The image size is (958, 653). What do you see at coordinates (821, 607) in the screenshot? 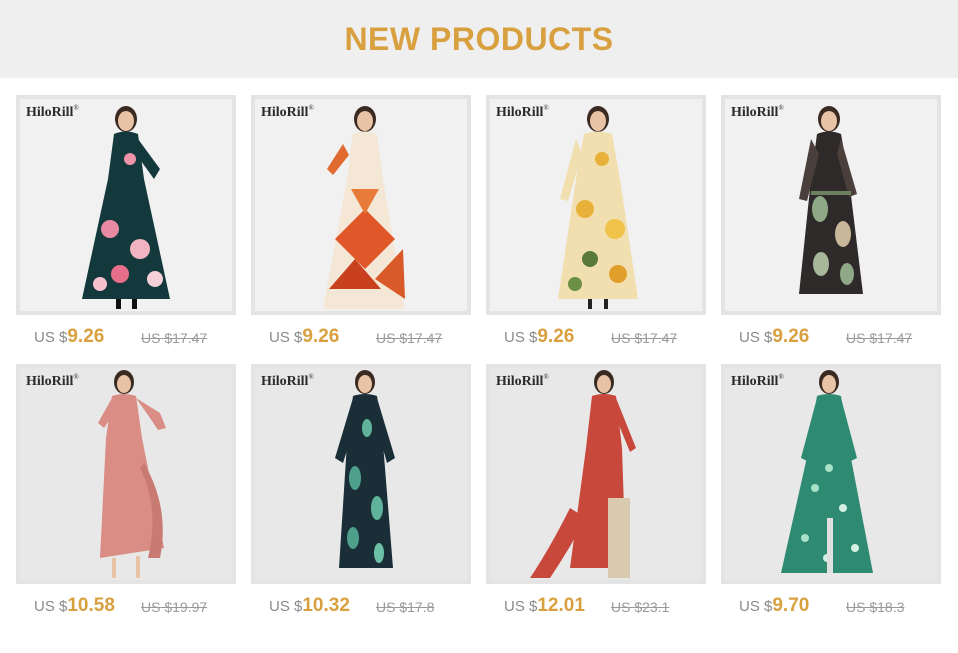
I see `price-row: US $ 9.70 US $18.3` at bounding box center [821, 607].